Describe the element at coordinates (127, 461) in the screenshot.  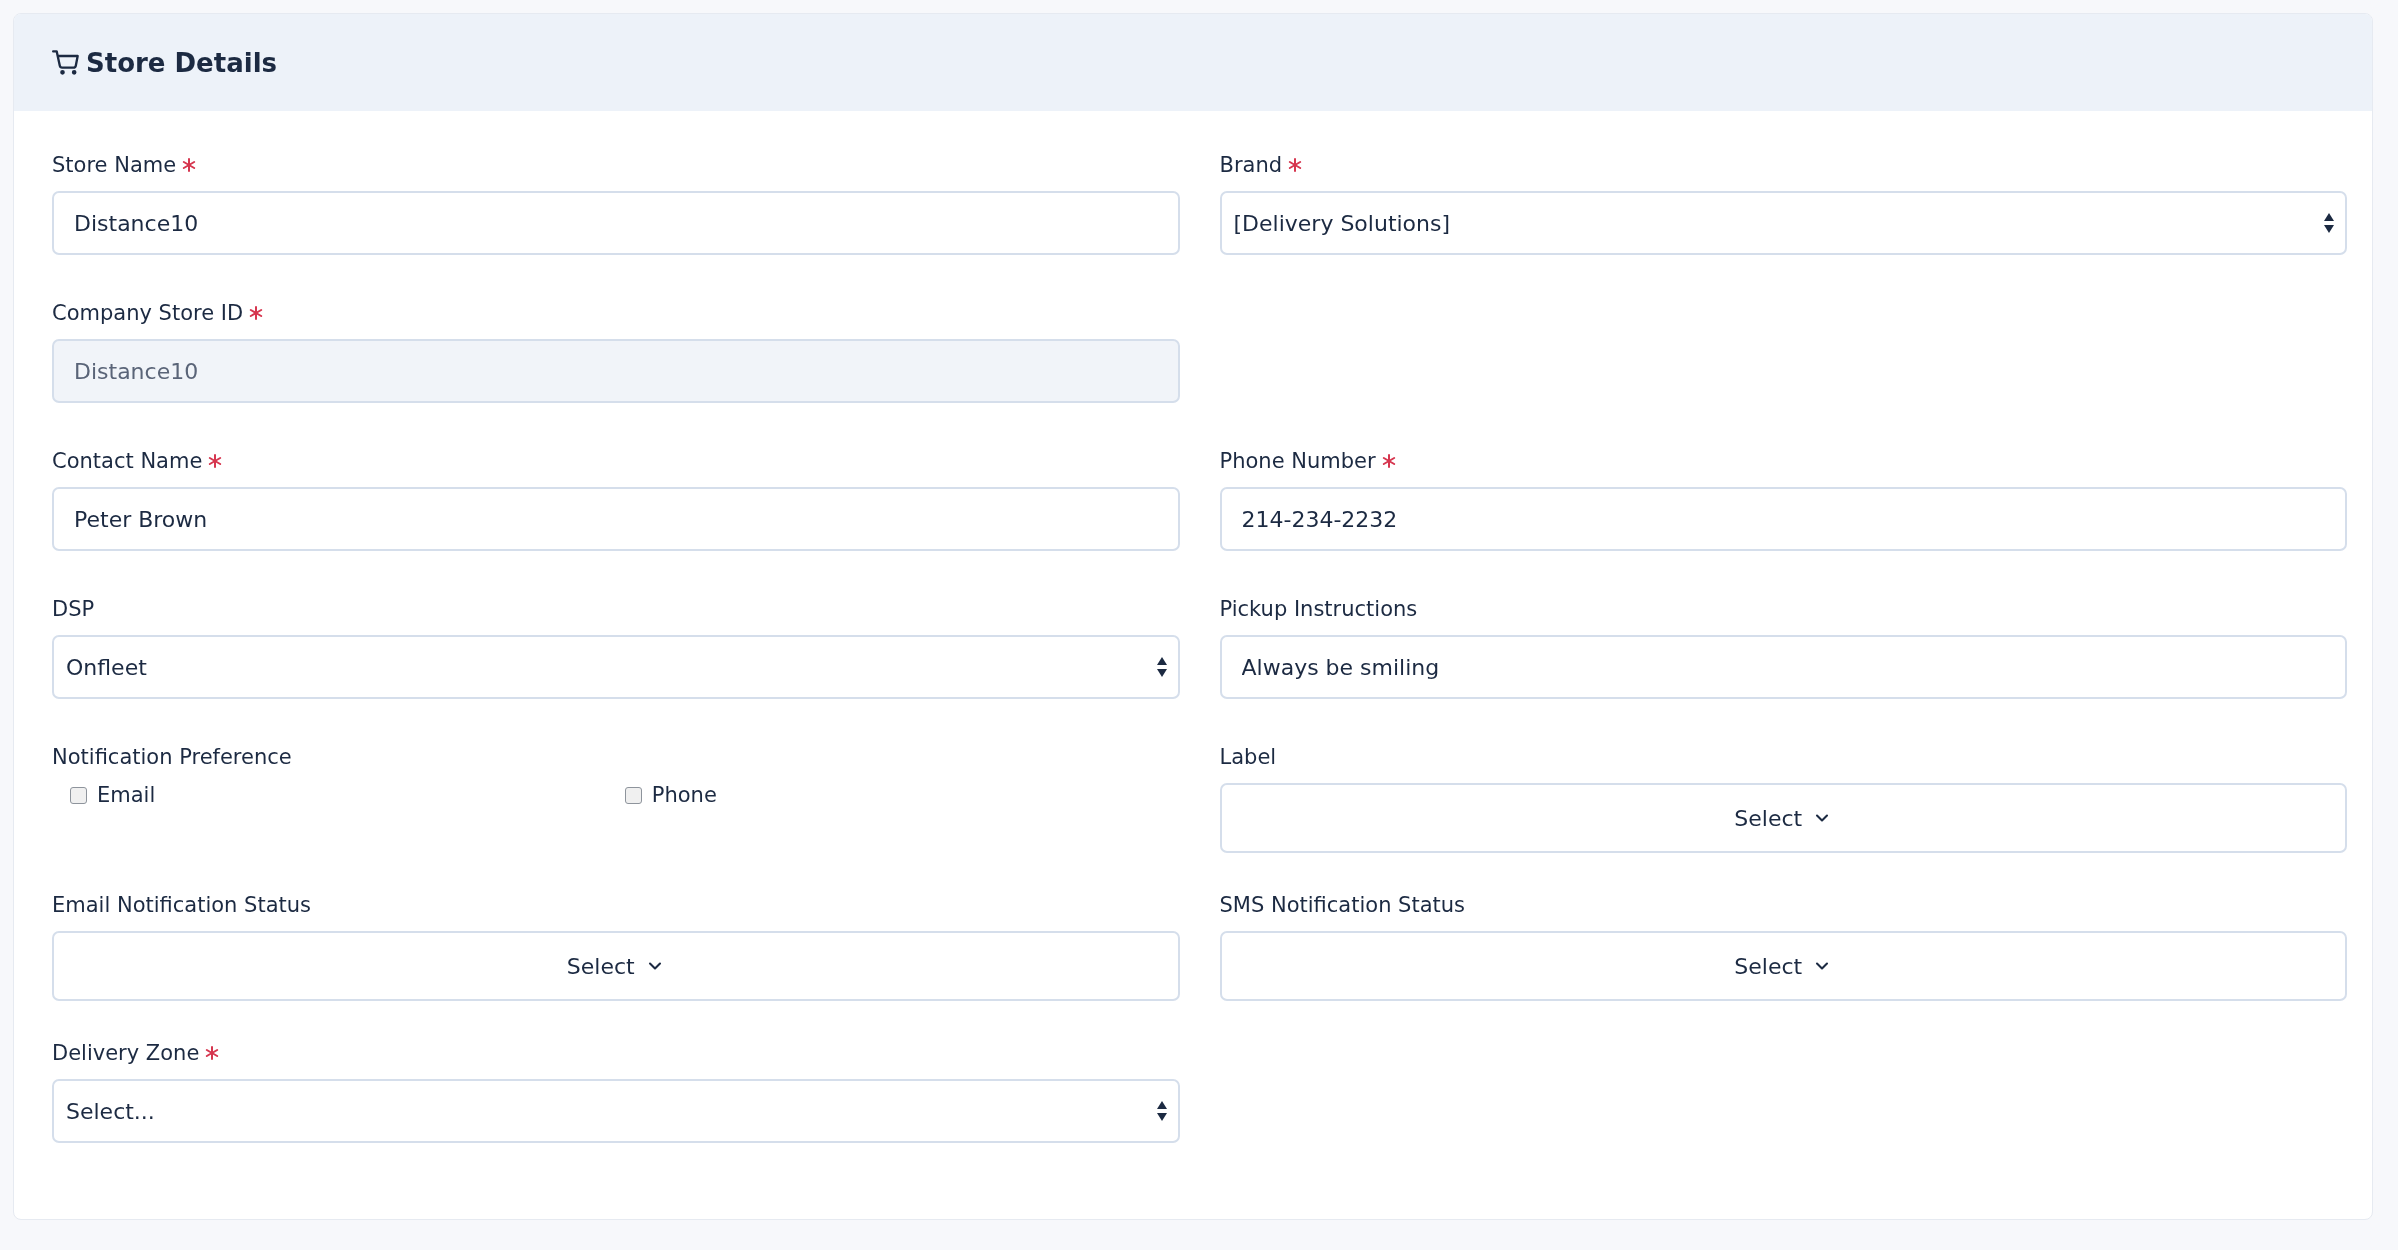
I see `field-label: Contact Name` at that location.